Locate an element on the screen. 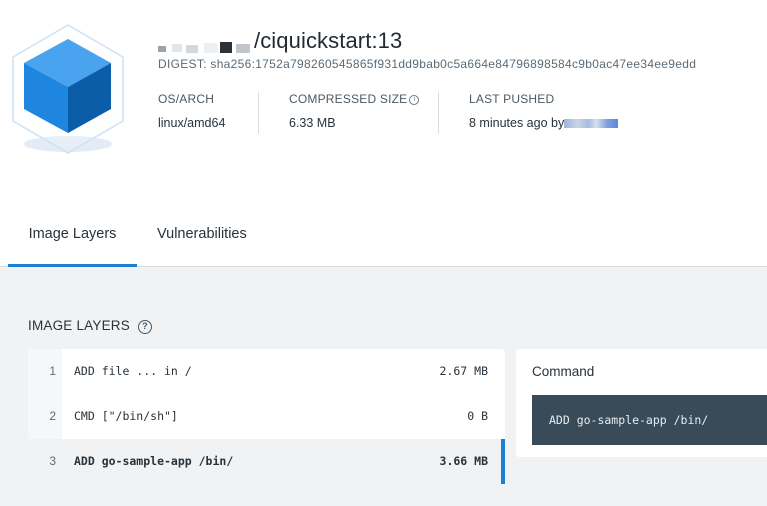 This screenshot has width=767, height=506. layers-section-label: IMAGE LAYERS is located at coordinates (79, 325).